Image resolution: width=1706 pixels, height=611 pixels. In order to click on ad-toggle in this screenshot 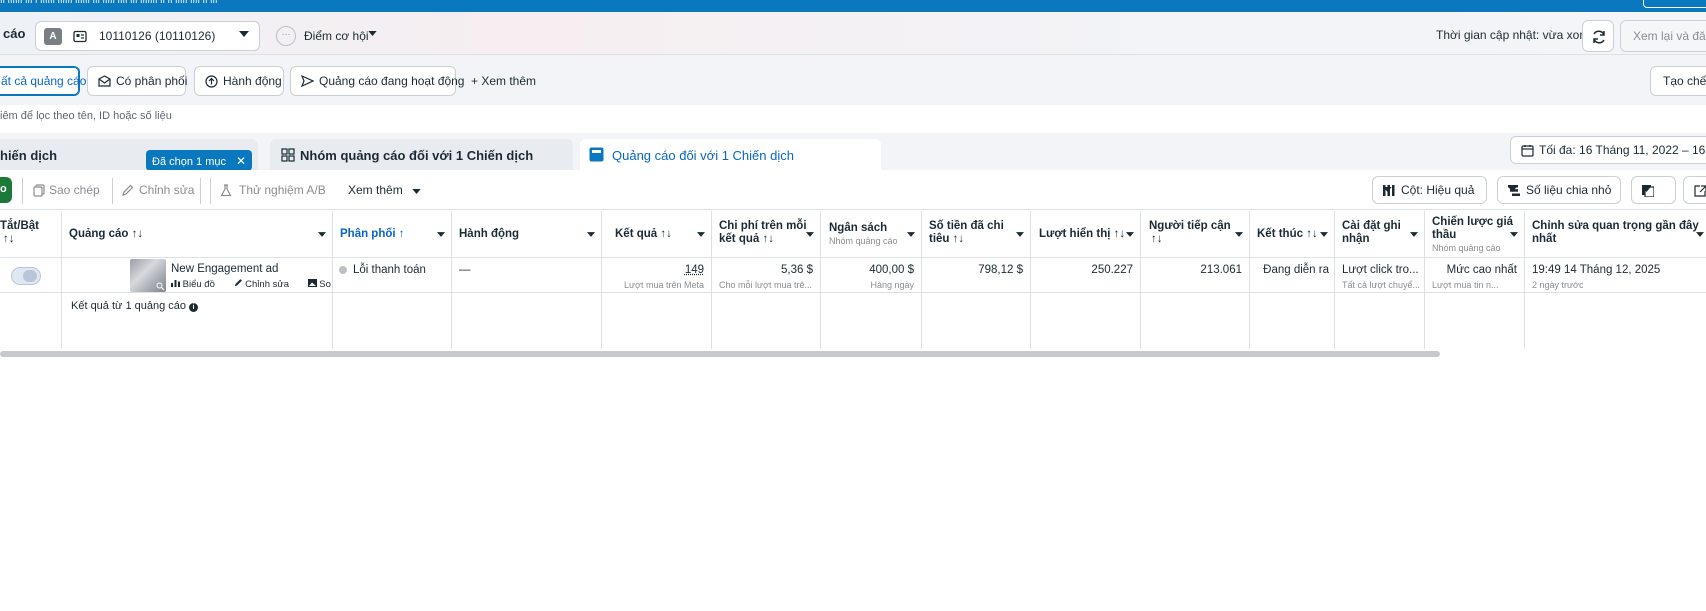, I will do `click(26, 276)`.